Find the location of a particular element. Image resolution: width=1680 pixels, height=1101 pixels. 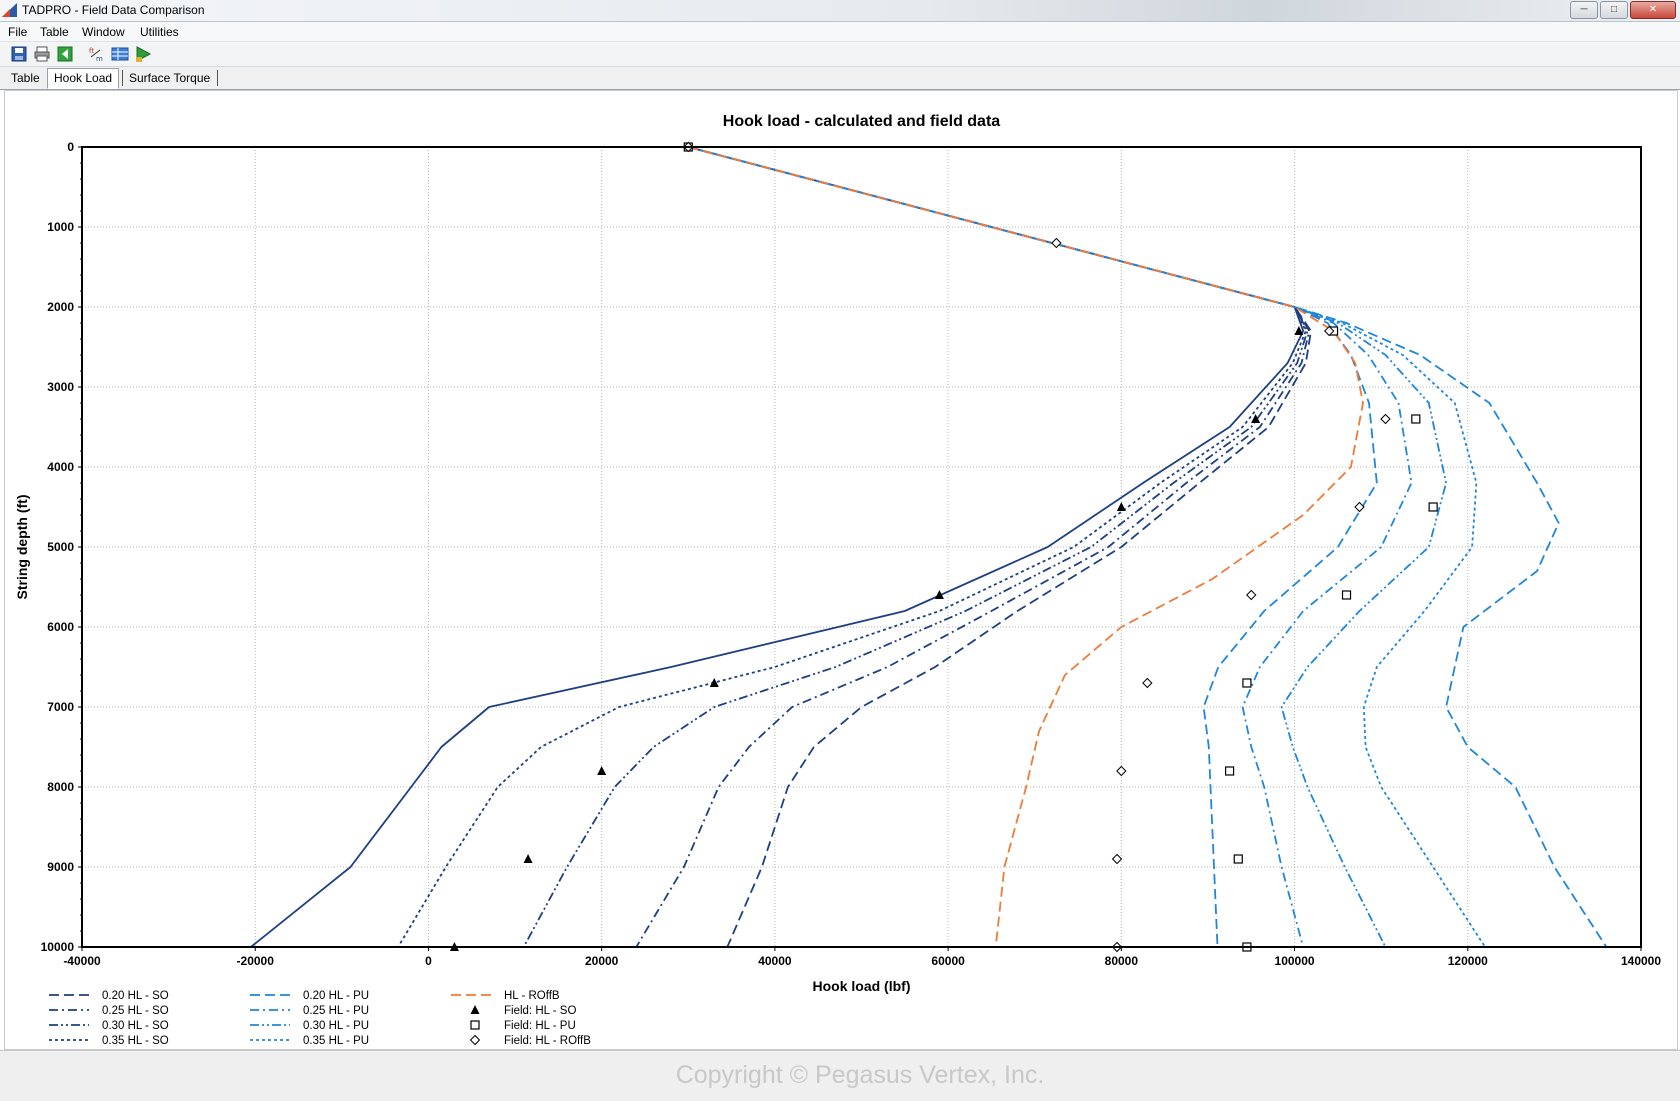

legend-marker-square is located at coordinates (475, 1025).